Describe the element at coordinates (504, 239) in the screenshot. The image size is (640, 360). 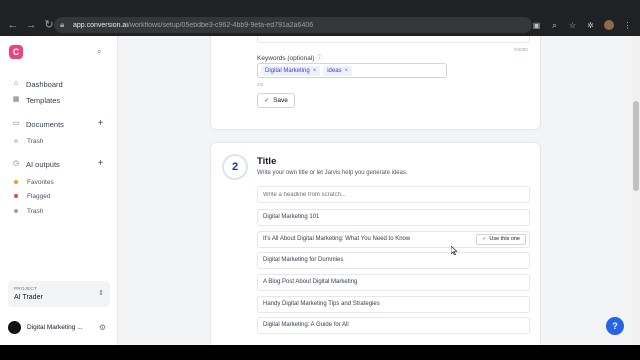
I see `use-this-one-label: Use this one` at that location.